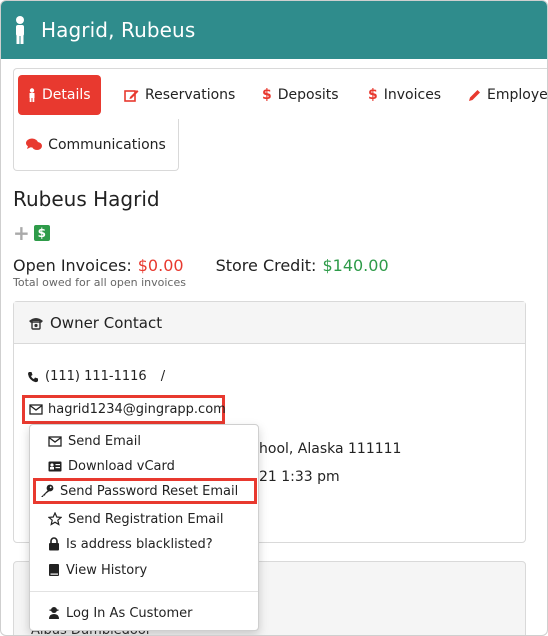 The height and width of the screenshot is (636, 548). I want to click on tab-label: Deposits, so click(308, 95).